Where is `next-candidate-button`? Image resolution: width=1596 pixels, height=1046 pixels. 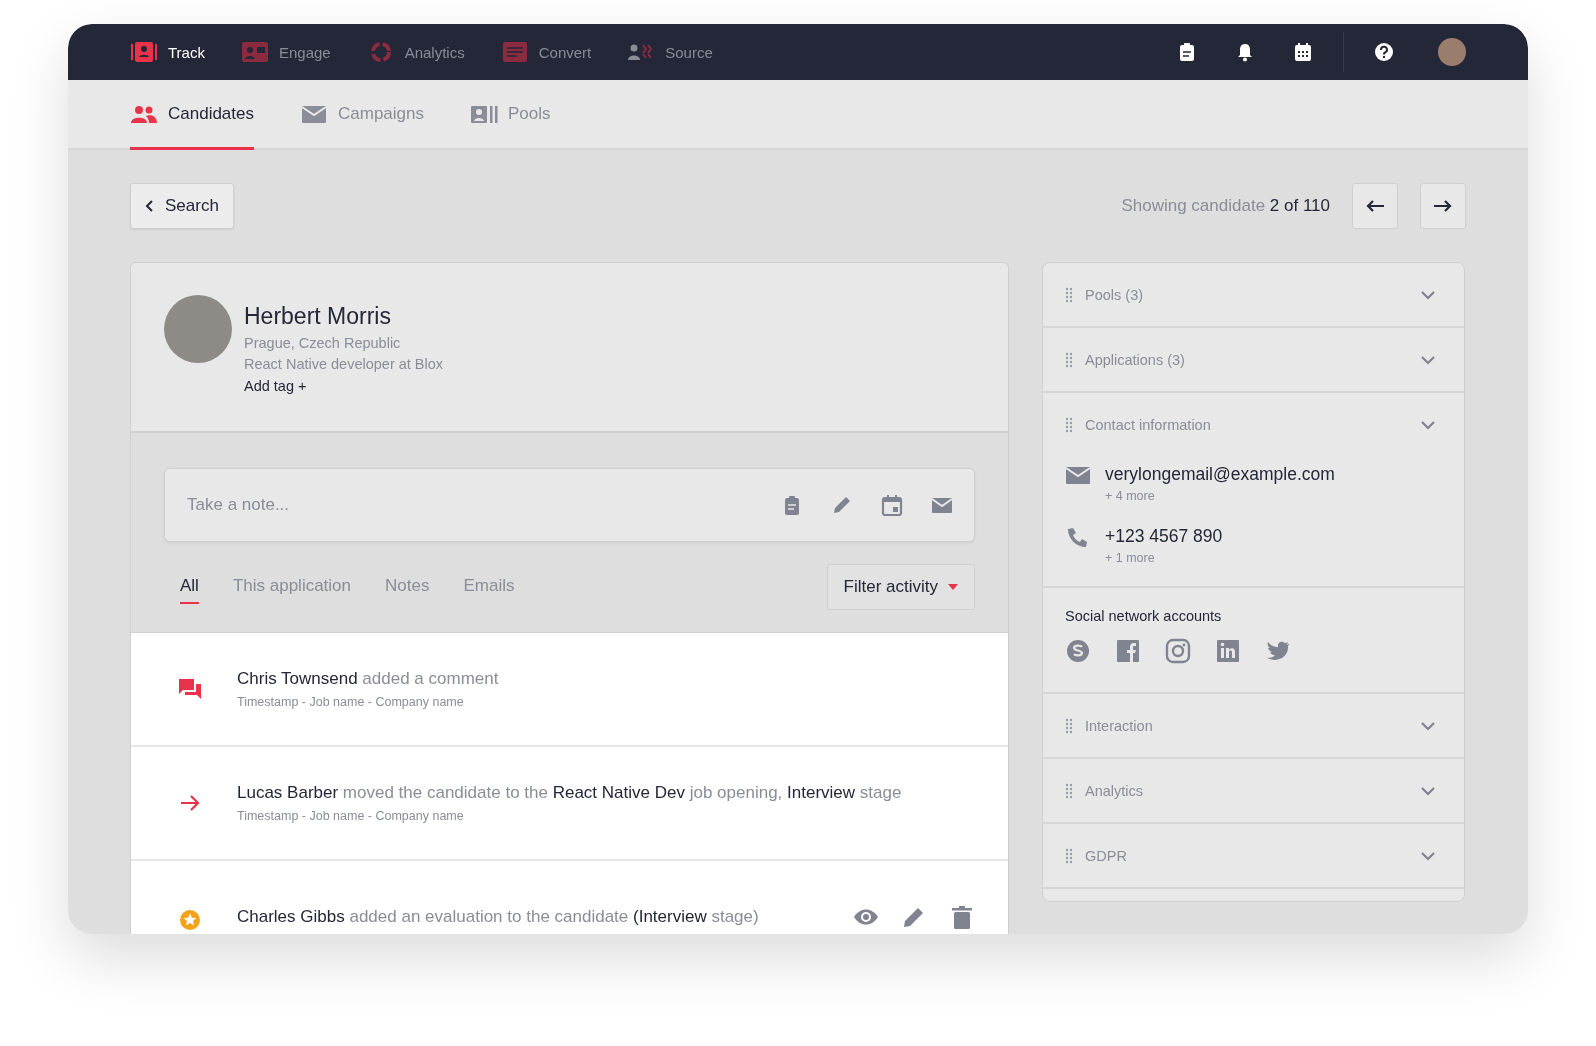
next-candidate-button is located at coordinates (1443, 206).